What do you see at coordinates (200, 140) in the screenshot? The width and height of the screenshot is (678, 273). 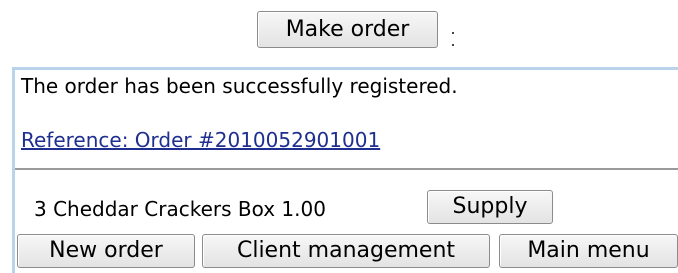 I see `order-reference-link: Reference: Order #2010052901001` at bounding box center [200, 140].